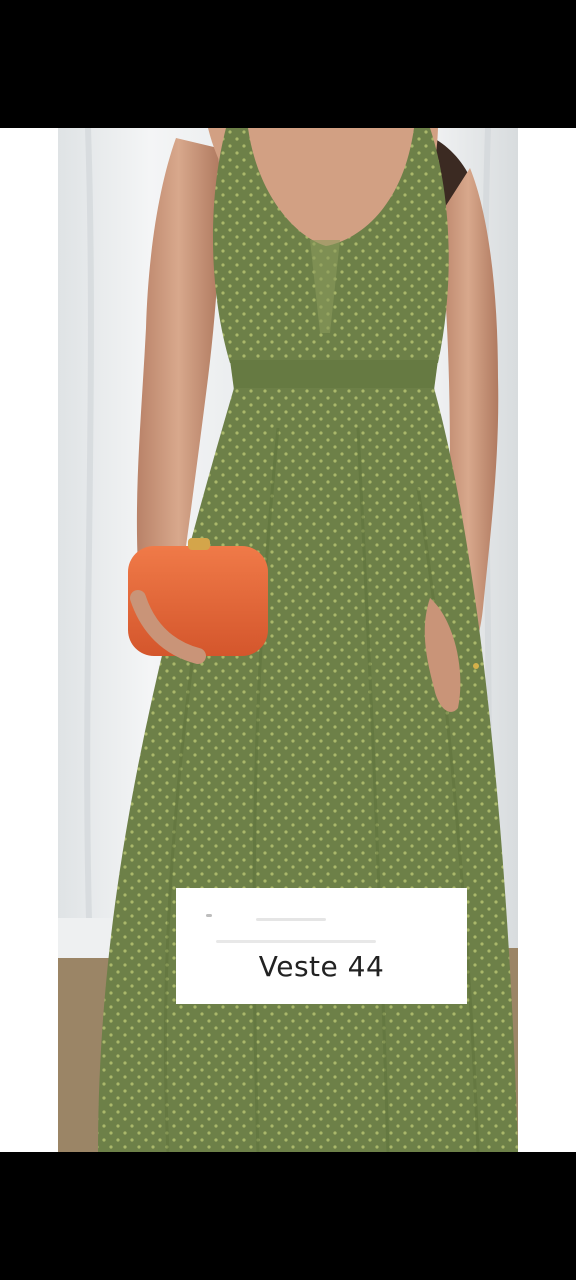 The width and height of the screenshot is (576, 1280). I want to click on bottom-black-bar, so click(288, 1216).